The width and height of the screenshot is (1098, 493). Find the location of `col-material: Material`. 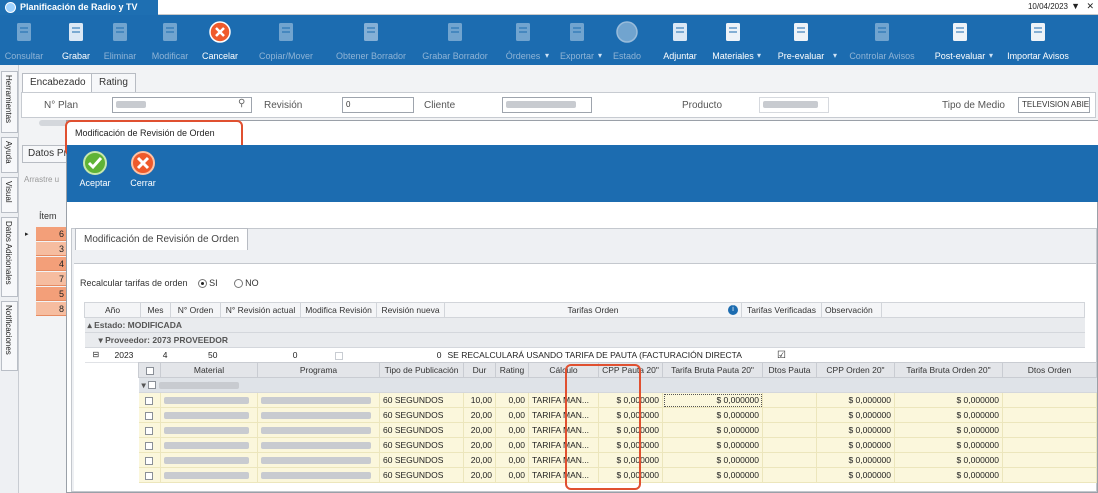

col-material: Material is located at coordinates (209, 370).